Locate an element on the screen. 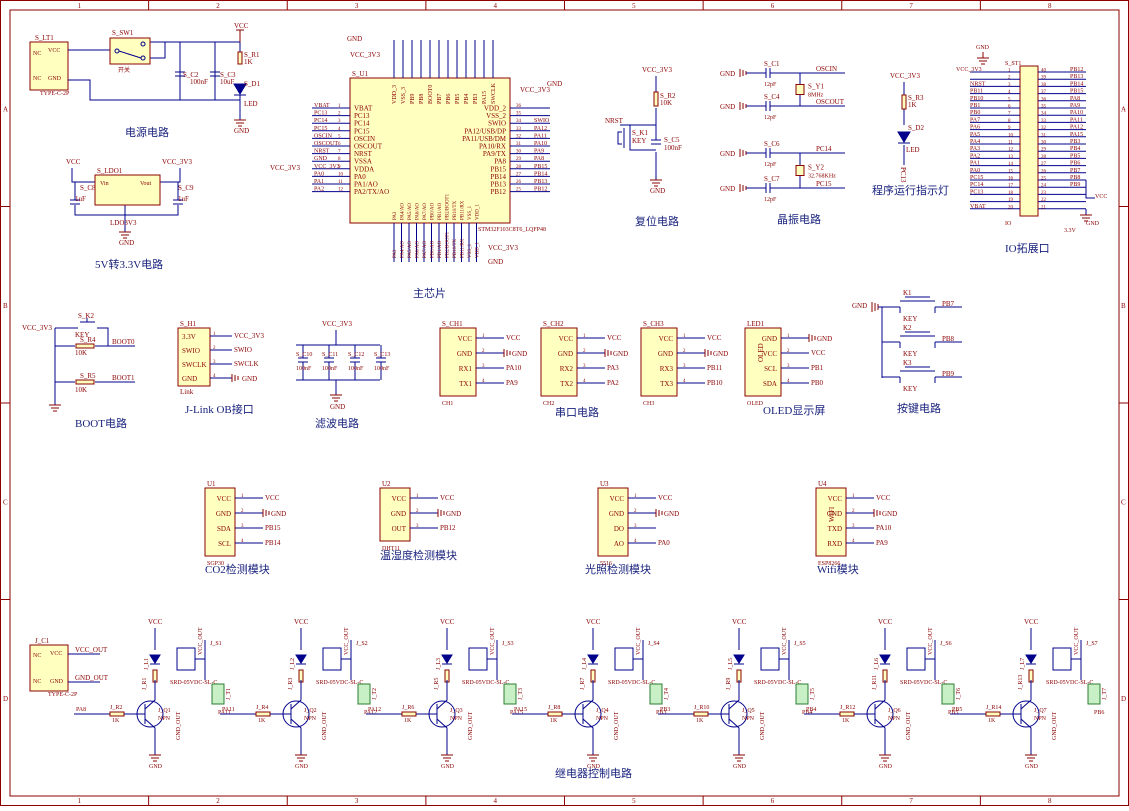 This screenshot has width=1129, height=811. key-net: PB8 is located at coordinates (948, 339).